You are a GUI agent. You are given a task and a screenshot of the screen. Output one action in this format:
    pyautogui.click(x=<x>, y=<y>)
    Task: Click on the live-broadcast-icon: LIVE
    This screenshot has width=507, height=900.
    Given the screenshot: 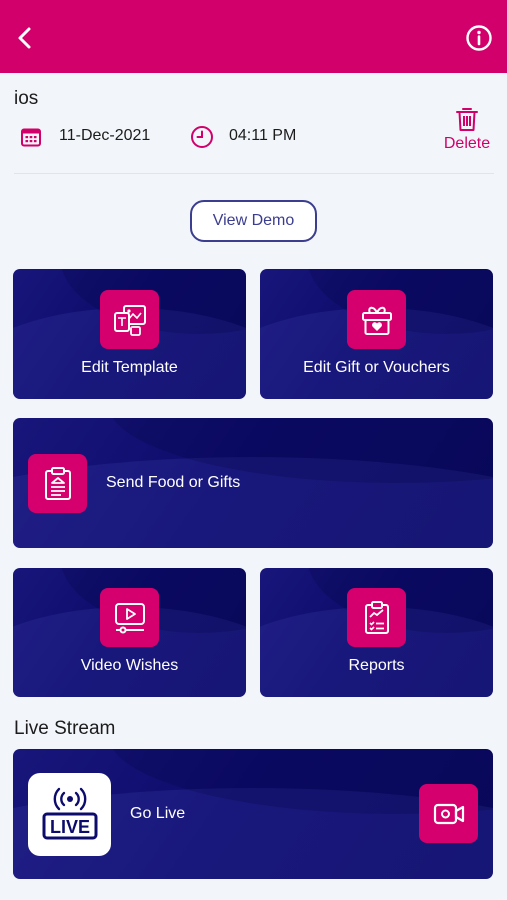 What is the action you would take?
    pyautogui.click(x=69, y=814)
    